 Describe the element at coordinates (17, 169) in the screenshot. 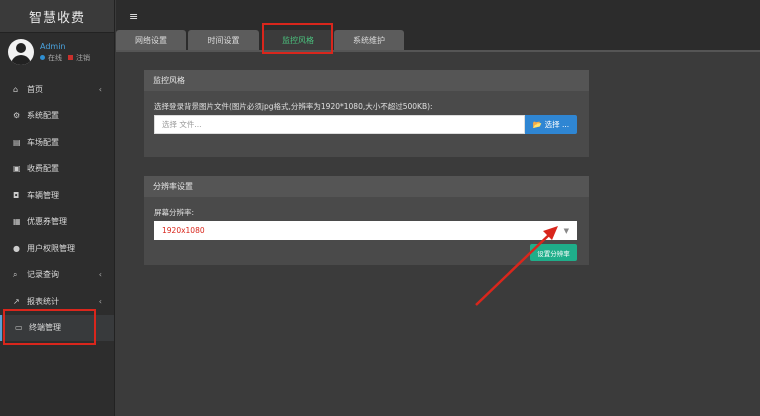

I see `money-icon: ▣` at that location.